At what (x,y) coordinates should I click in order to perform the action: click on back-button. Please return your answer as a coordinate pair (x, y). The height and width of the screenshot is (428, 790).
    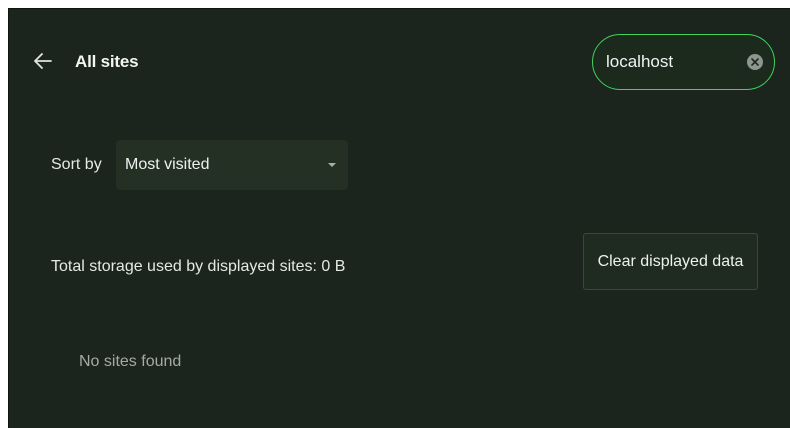
    Looking at the image, I should click on (43, 61).